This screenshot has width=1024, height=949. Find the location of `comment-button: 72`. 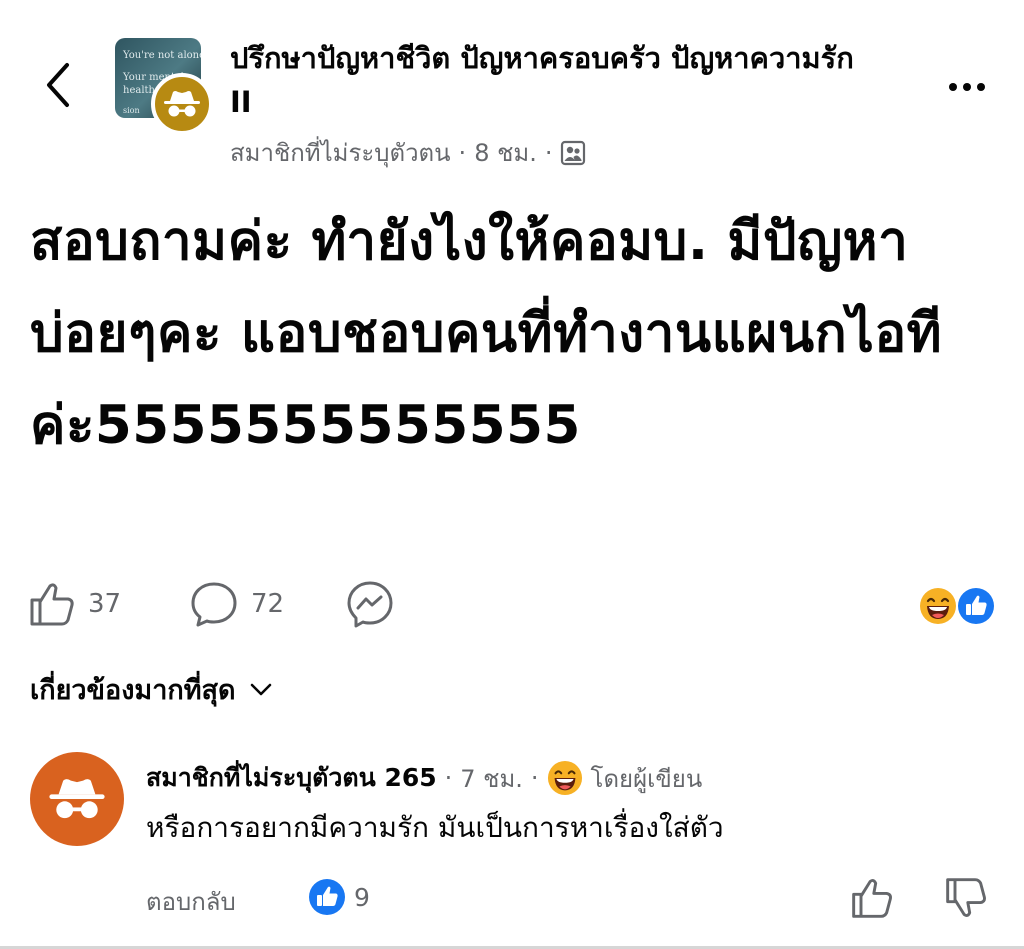

comment-button: 72 is located at coordinates (236, 604).